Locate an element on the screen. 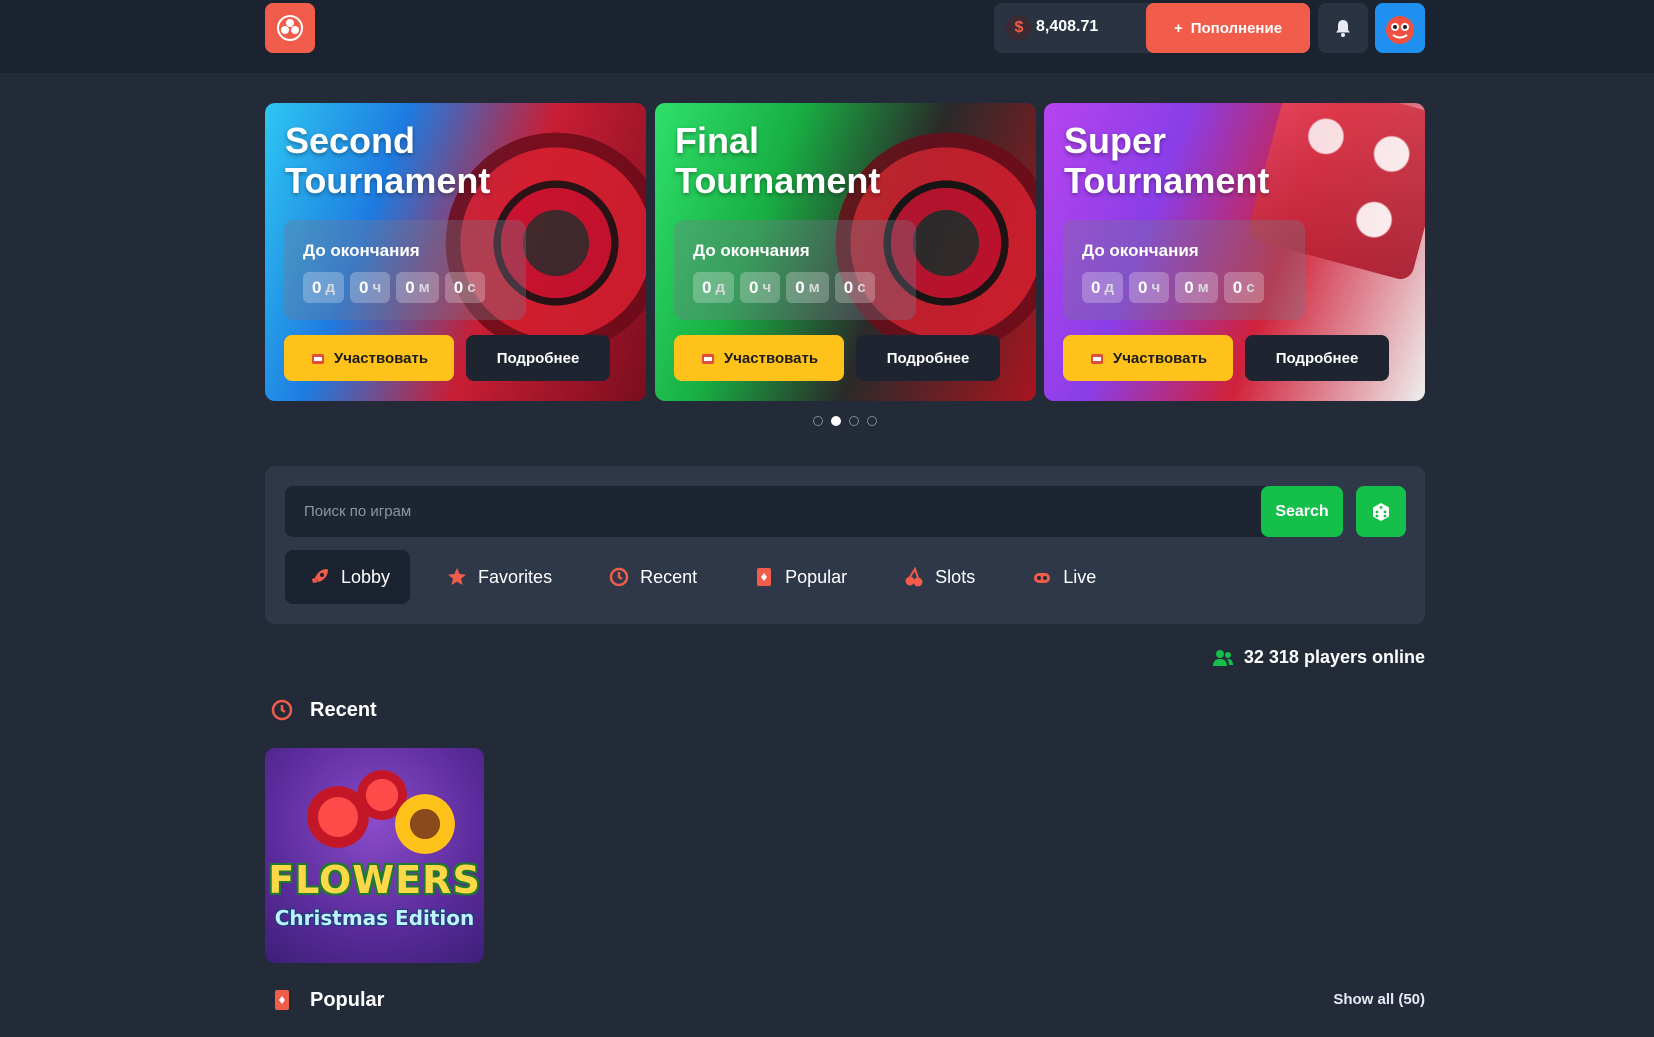 The image size is (1654, 1037). game-title: FLOWERS is located at coordinates (374, 880).